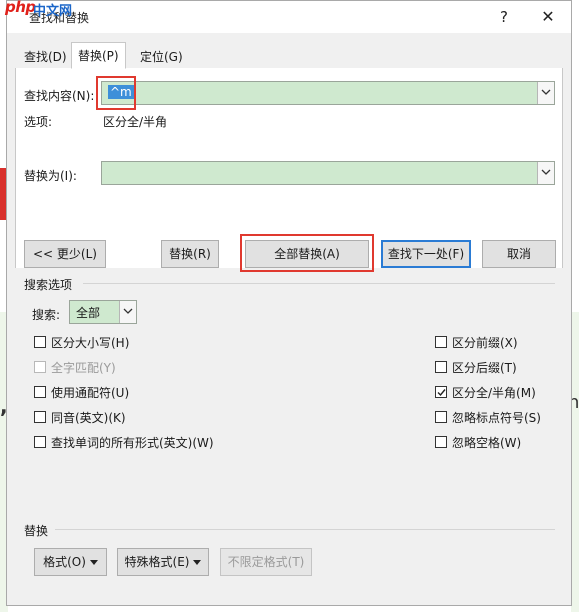 The image size is (579, 612). What do you see at coordinates (575, 462) in the screenshot?
I see `background-document-right` at bounding box center [575, 462].